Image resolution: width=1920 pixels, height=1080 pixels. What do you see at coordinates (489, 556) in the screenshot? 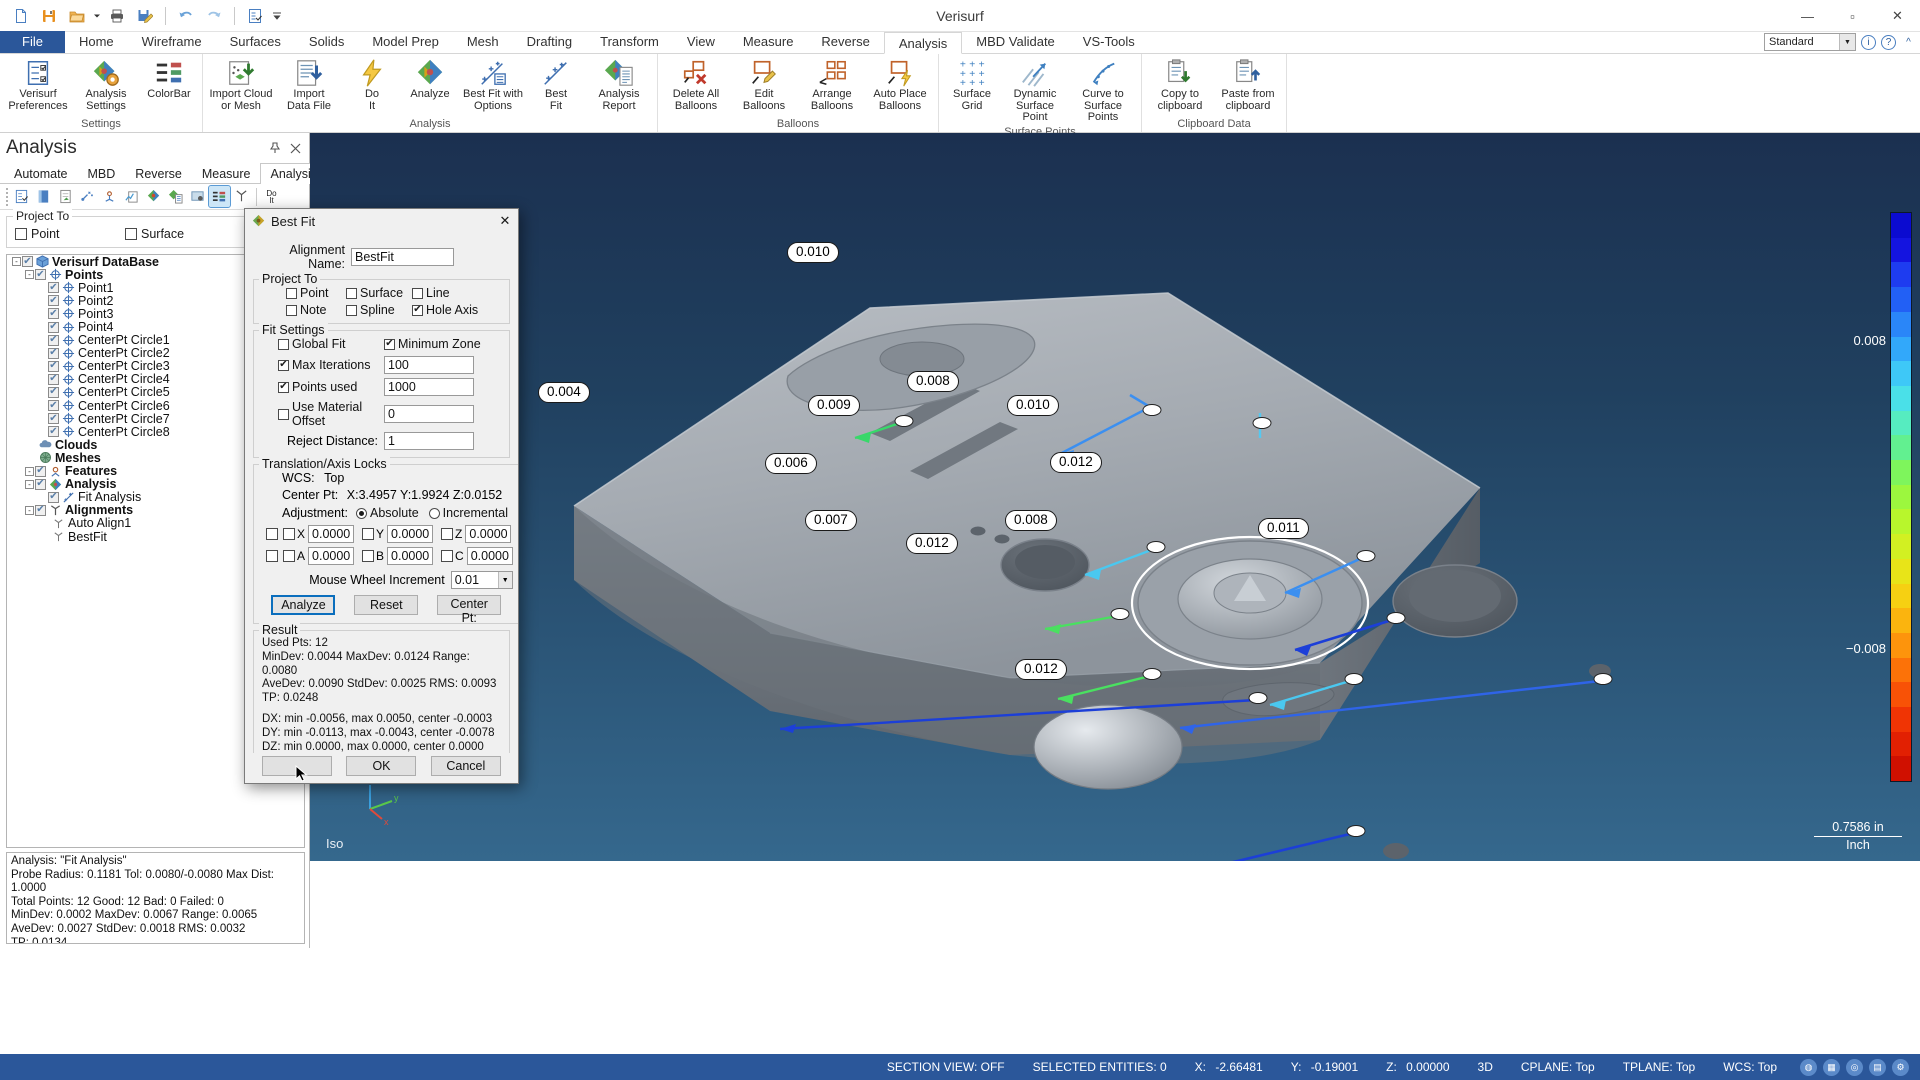
I see `axis-input-c` at bounding box center [489, 556].